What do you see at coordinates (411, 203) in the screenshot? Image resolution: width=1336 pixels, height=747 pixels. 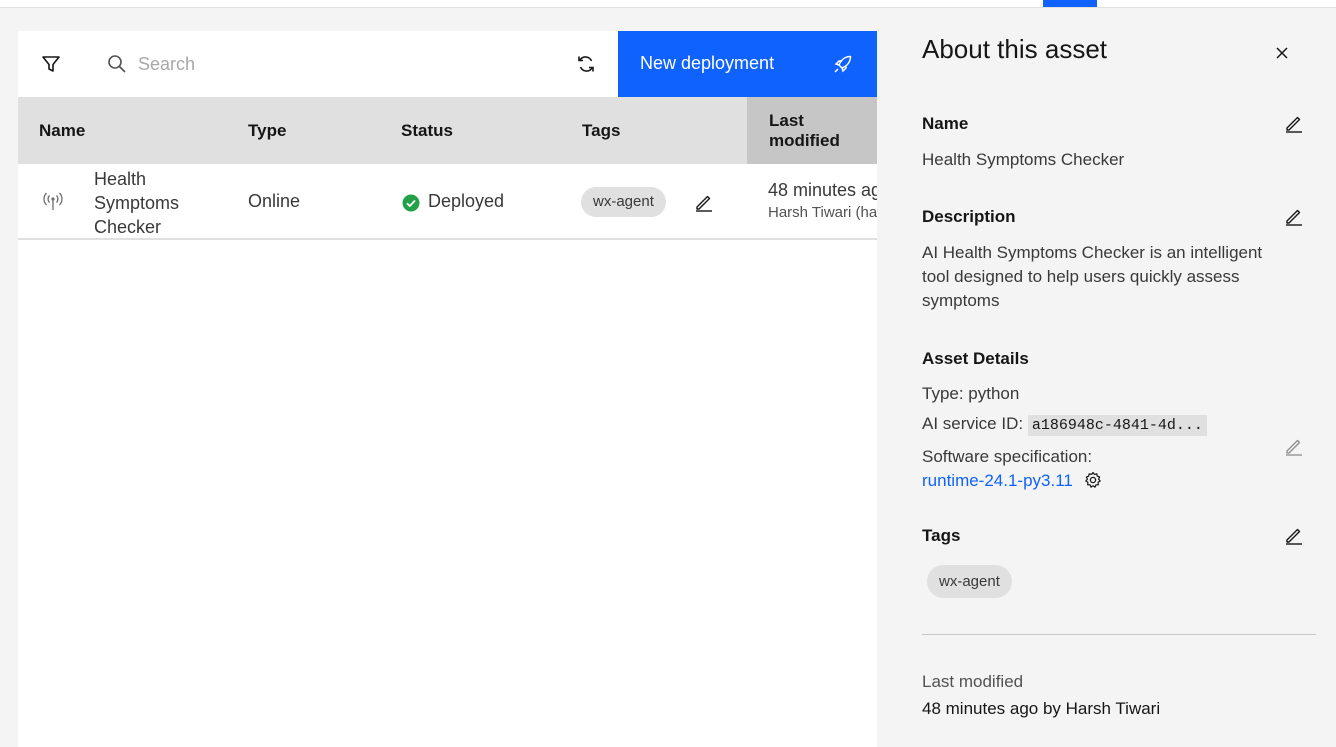 I see `checkmark-filled-icon` at bounding box center [411, 203].